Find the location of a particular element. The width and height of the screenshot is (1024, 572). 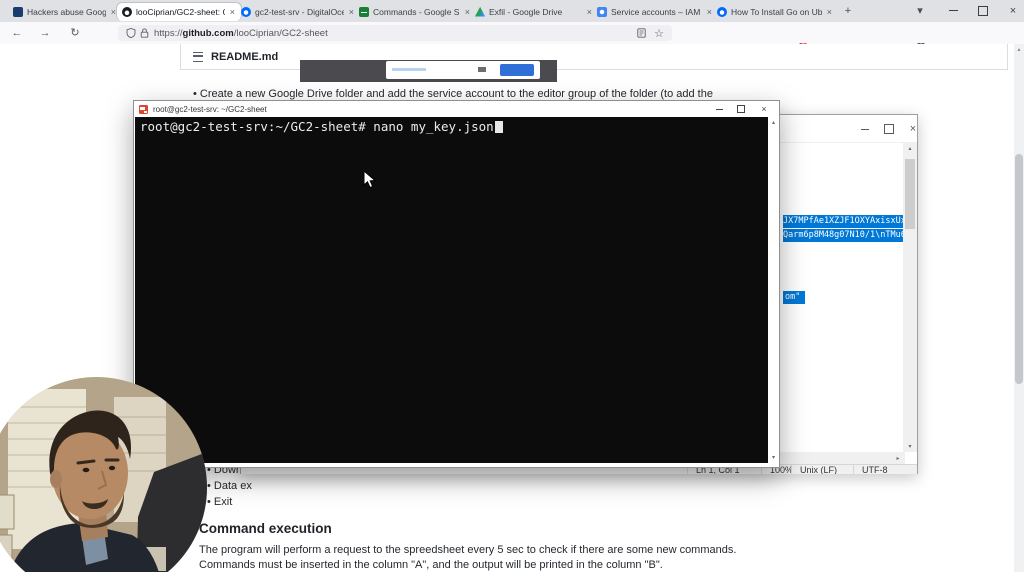

window-minimize-button is located at coordinates (953, 10).